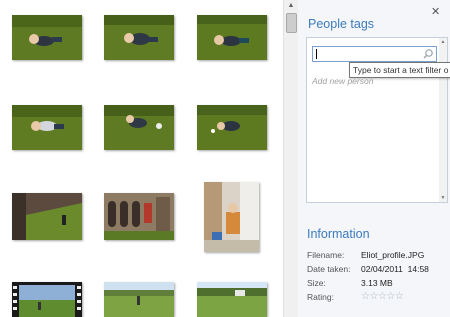 The height and width of the screenshot is (317, 450). I want to click on filename-value: Eliot_profile.JPG, so click(393, 255).